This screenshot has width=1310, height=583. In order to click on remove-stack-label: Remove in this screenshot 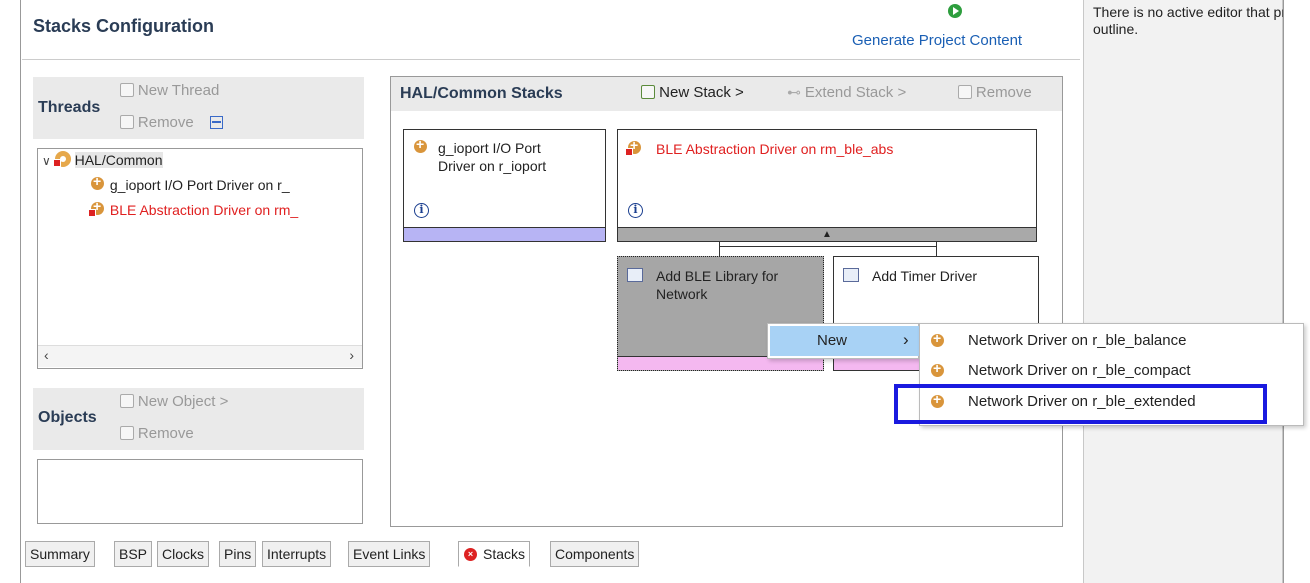, I will do `click(1003, 92)`.